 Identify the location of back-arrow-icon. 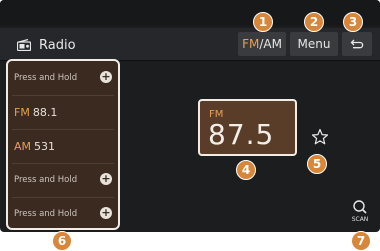
(357, 44).